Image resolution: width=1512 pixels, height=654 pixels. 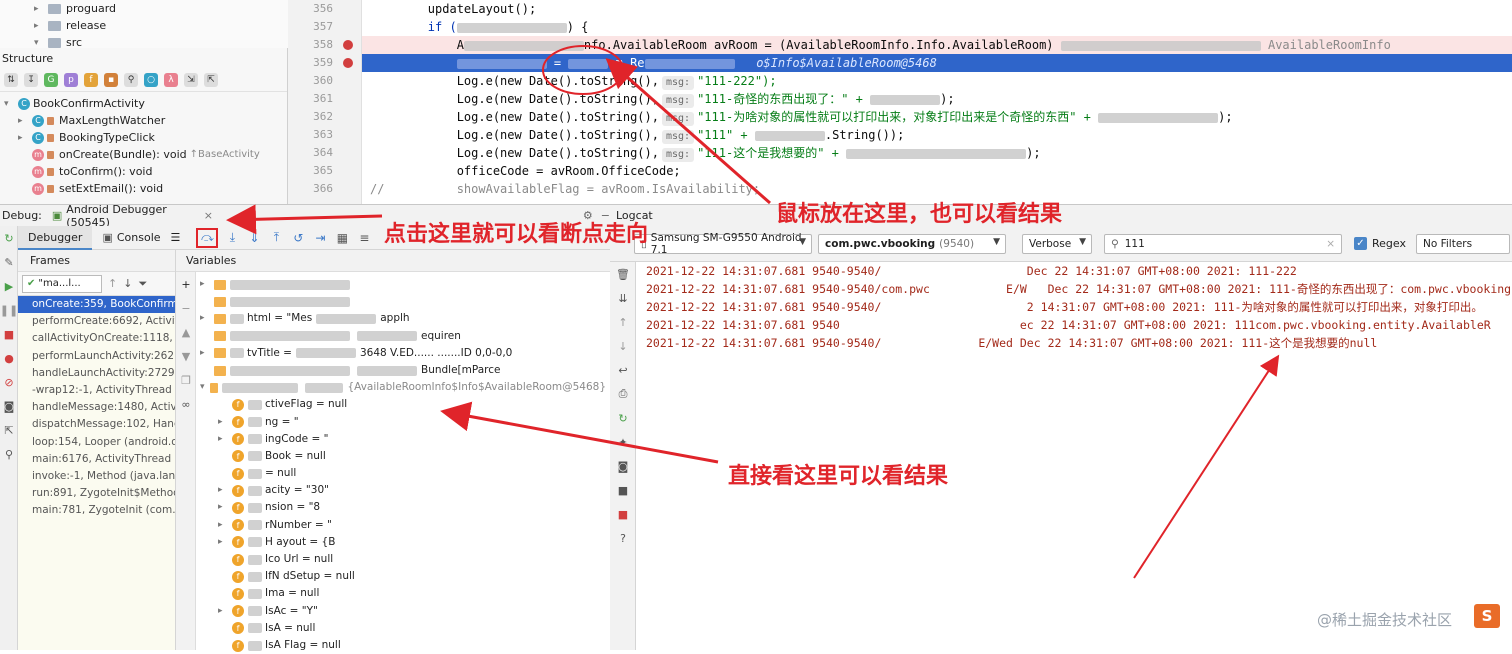 I want to click on hover-arrow, so click(x=688, y=131).